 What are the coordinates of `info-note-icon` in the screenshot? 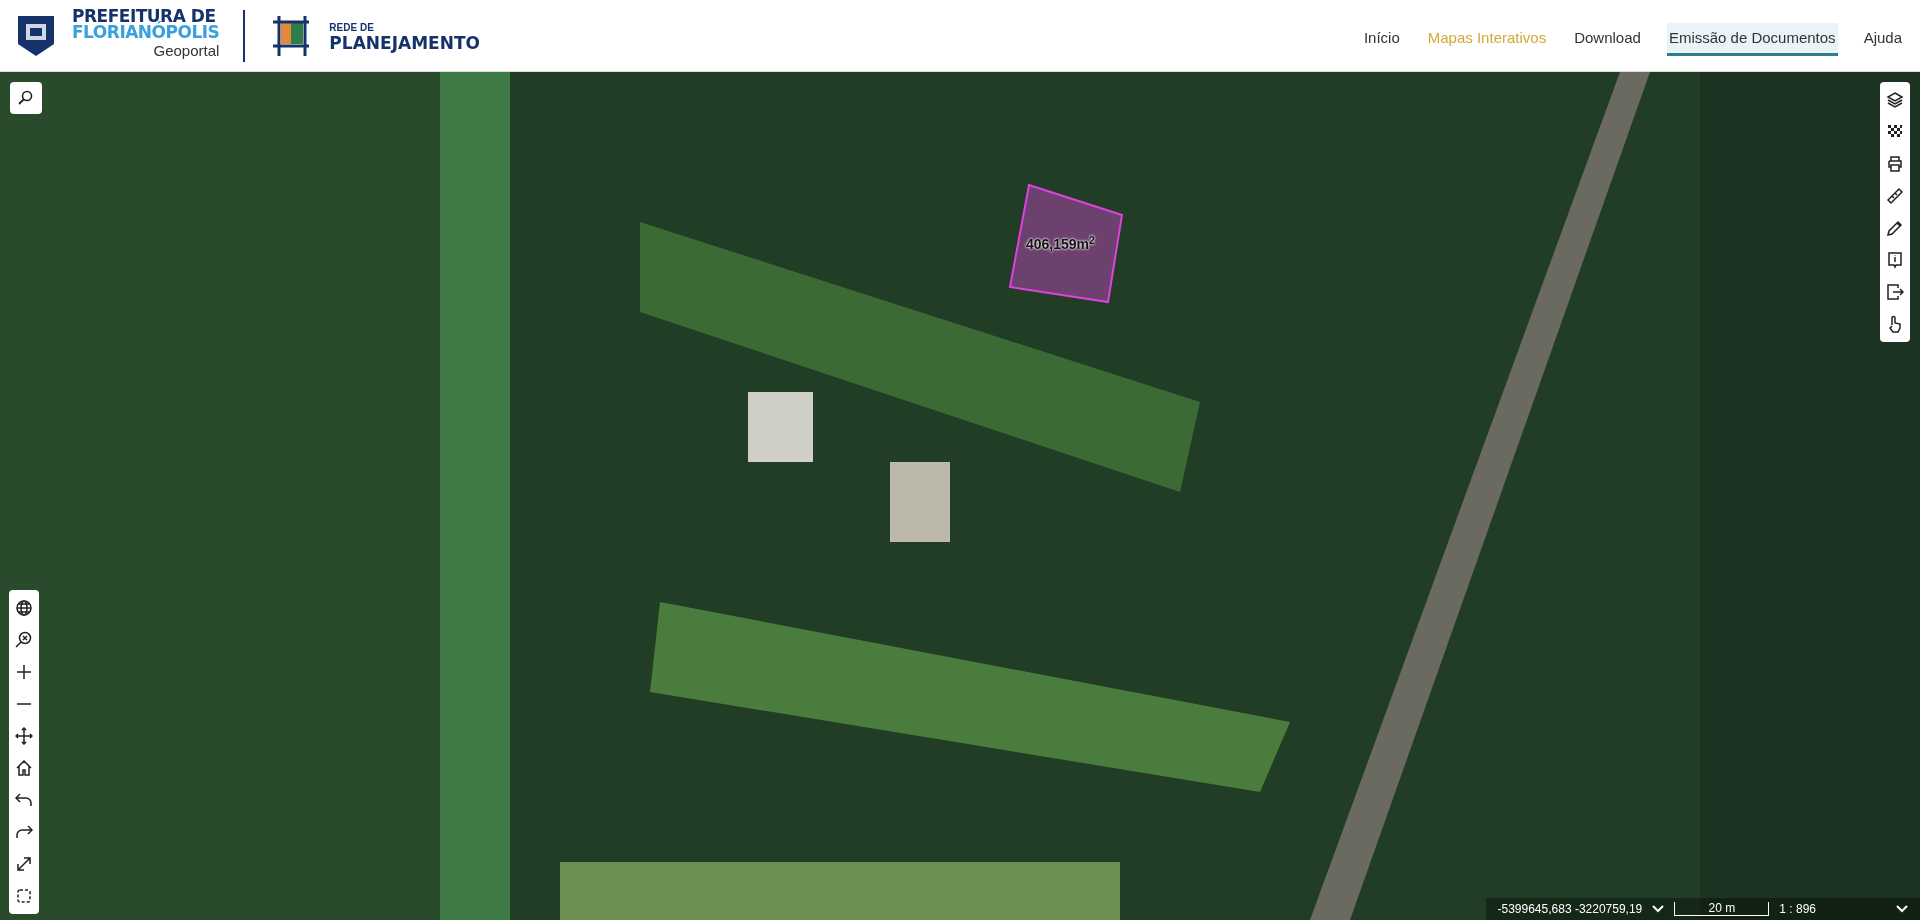 It's located at (1895, 260).